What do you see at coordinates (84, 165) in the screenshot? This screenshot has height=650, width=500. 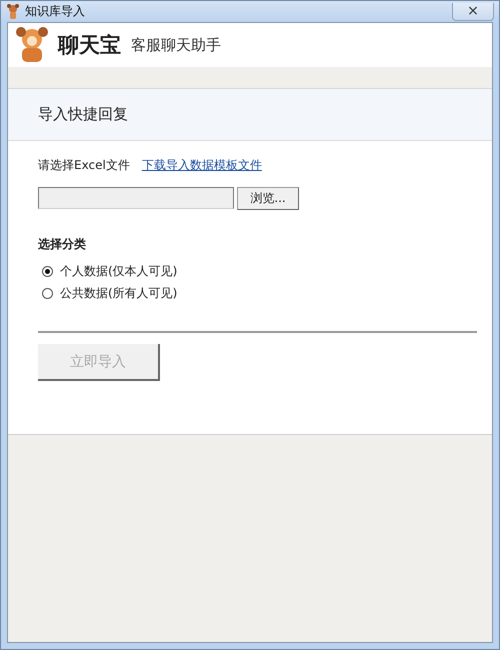 I see `file-label: 请选择Excel文件` at bounding box center [84, 165].